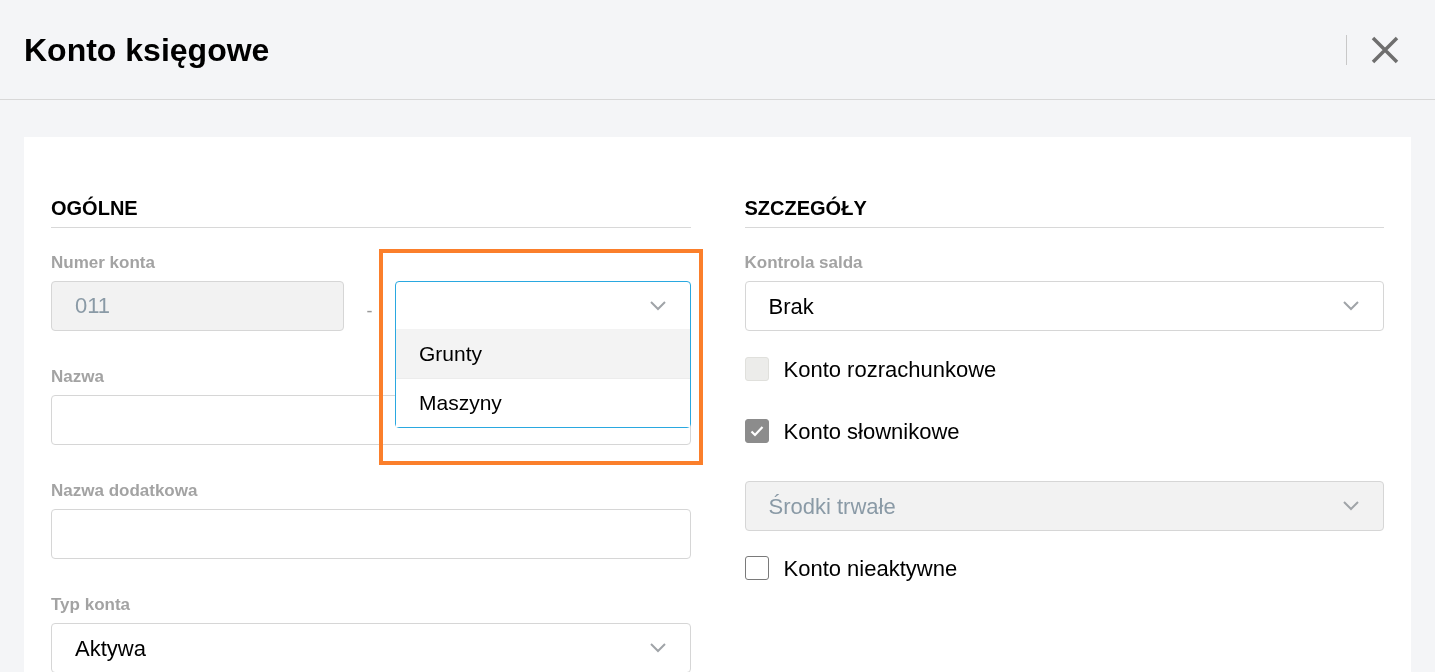 The height and width of the screenshot is (672, 1435). Describe the element at coordinates (1064, 306) in the screenshot. I see `select-field: Brak` at that location.